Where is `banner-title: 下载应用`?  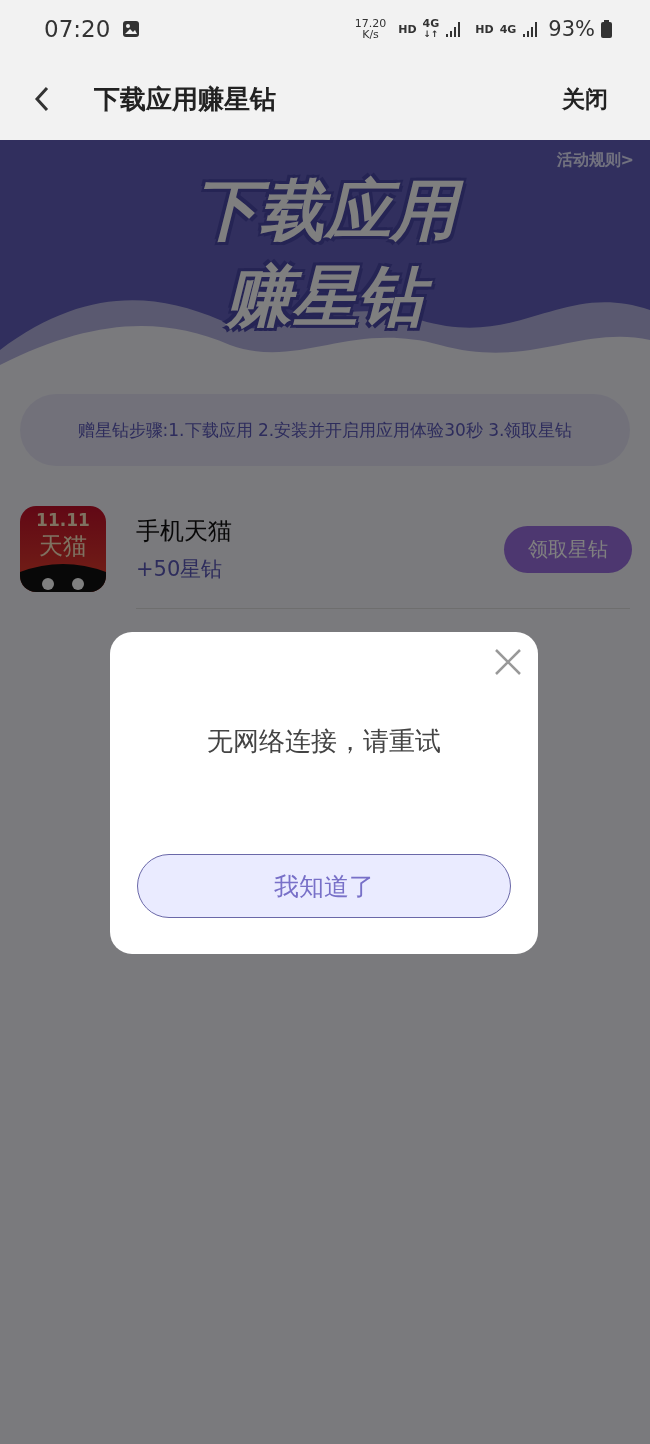
banner-title: 下载应用 is located at coordinates (325, 211).